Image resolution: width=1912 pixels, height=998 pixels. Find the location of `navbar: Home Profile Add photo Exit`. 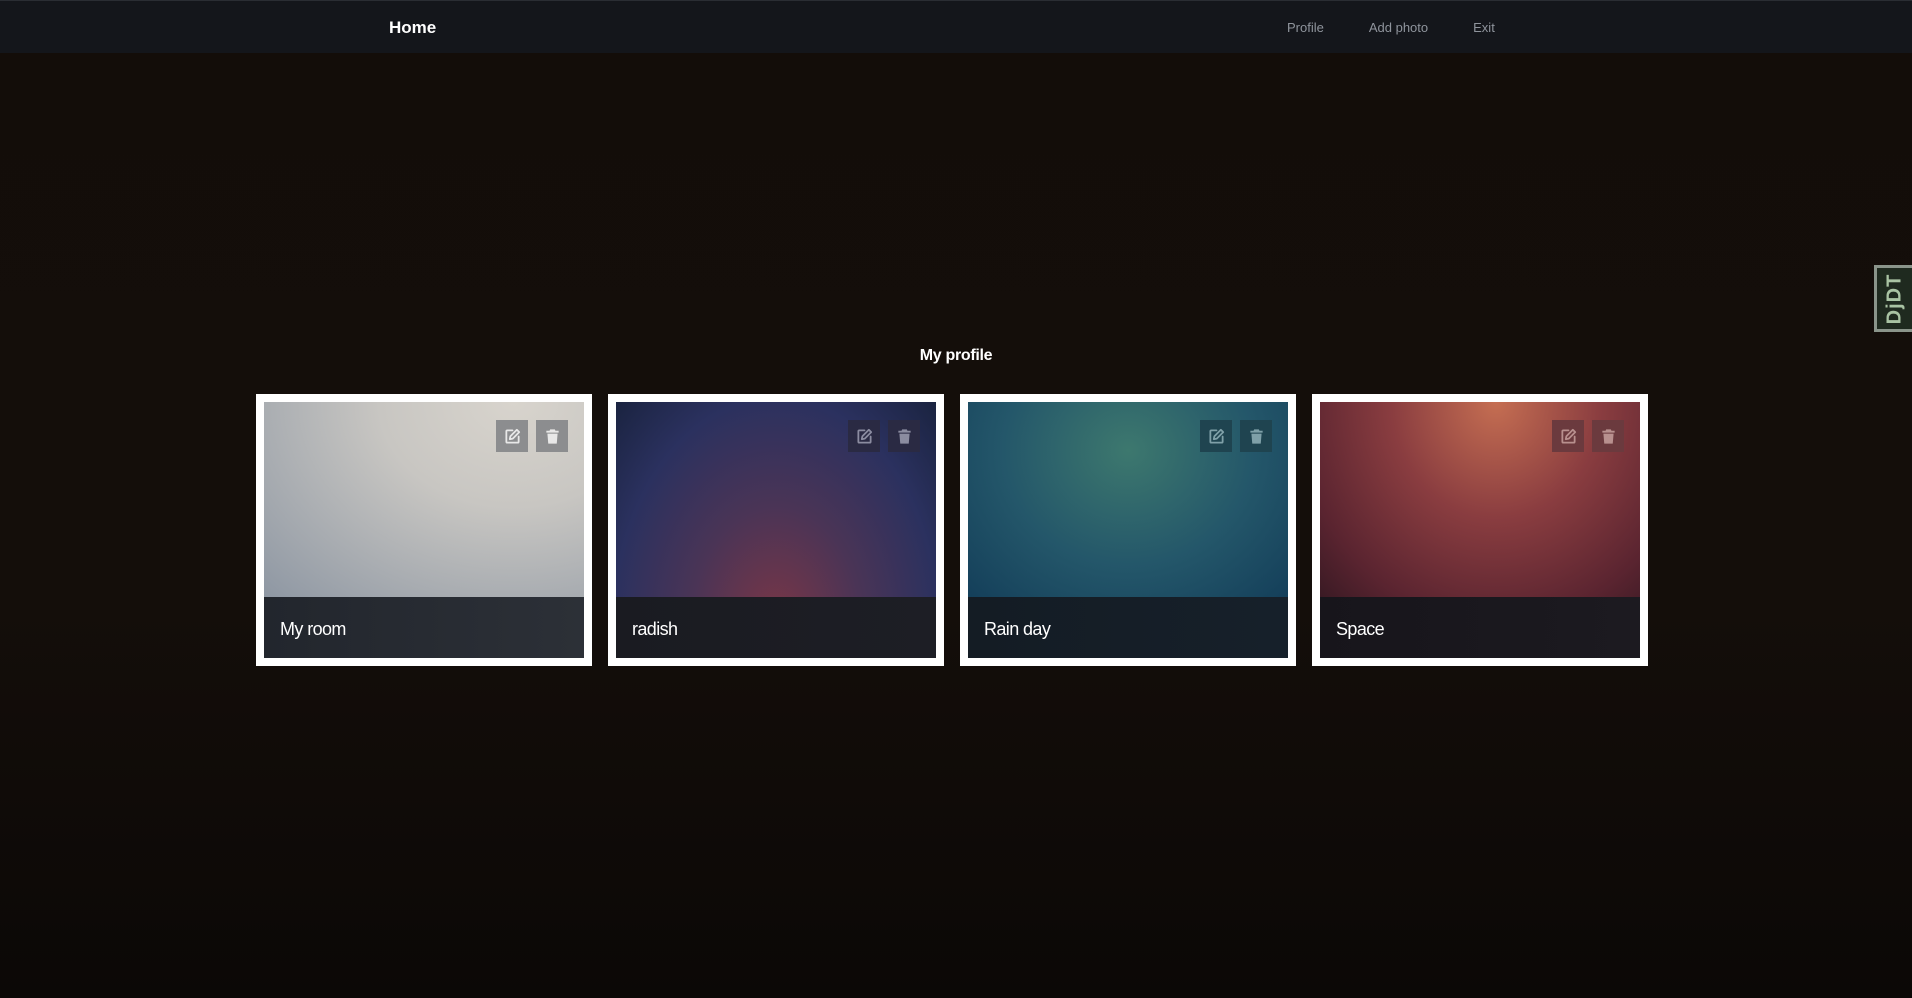

navbar: Home Profile Add photo Exit is located at coordinates (956, 26).